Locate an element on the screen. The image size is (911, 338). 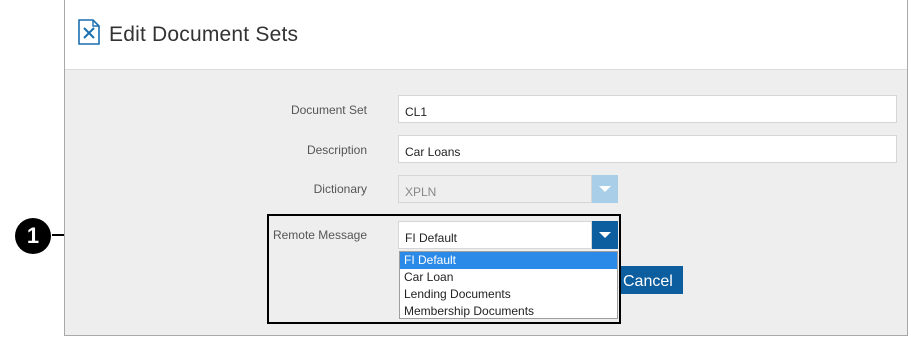
dictionary-select: XPLN is located at coordinates (495, 189).